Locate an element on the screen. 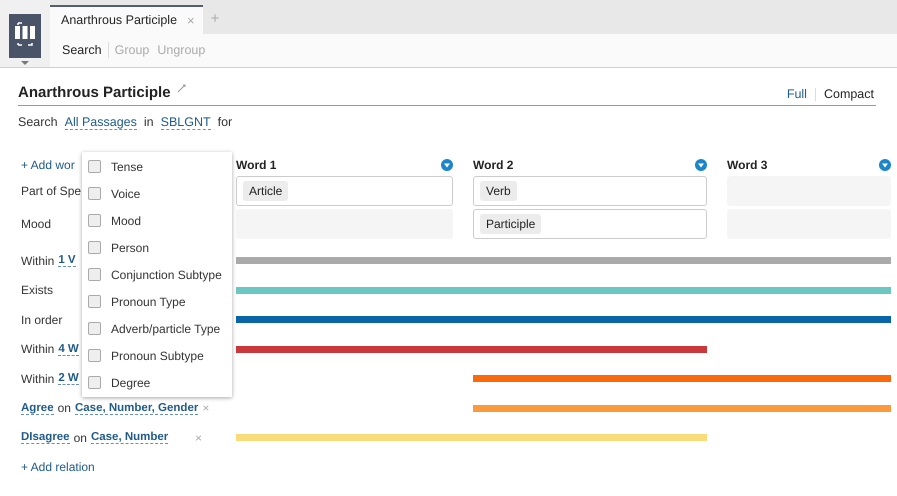  attribute-field: Participle is located at coordinates (590, 224).